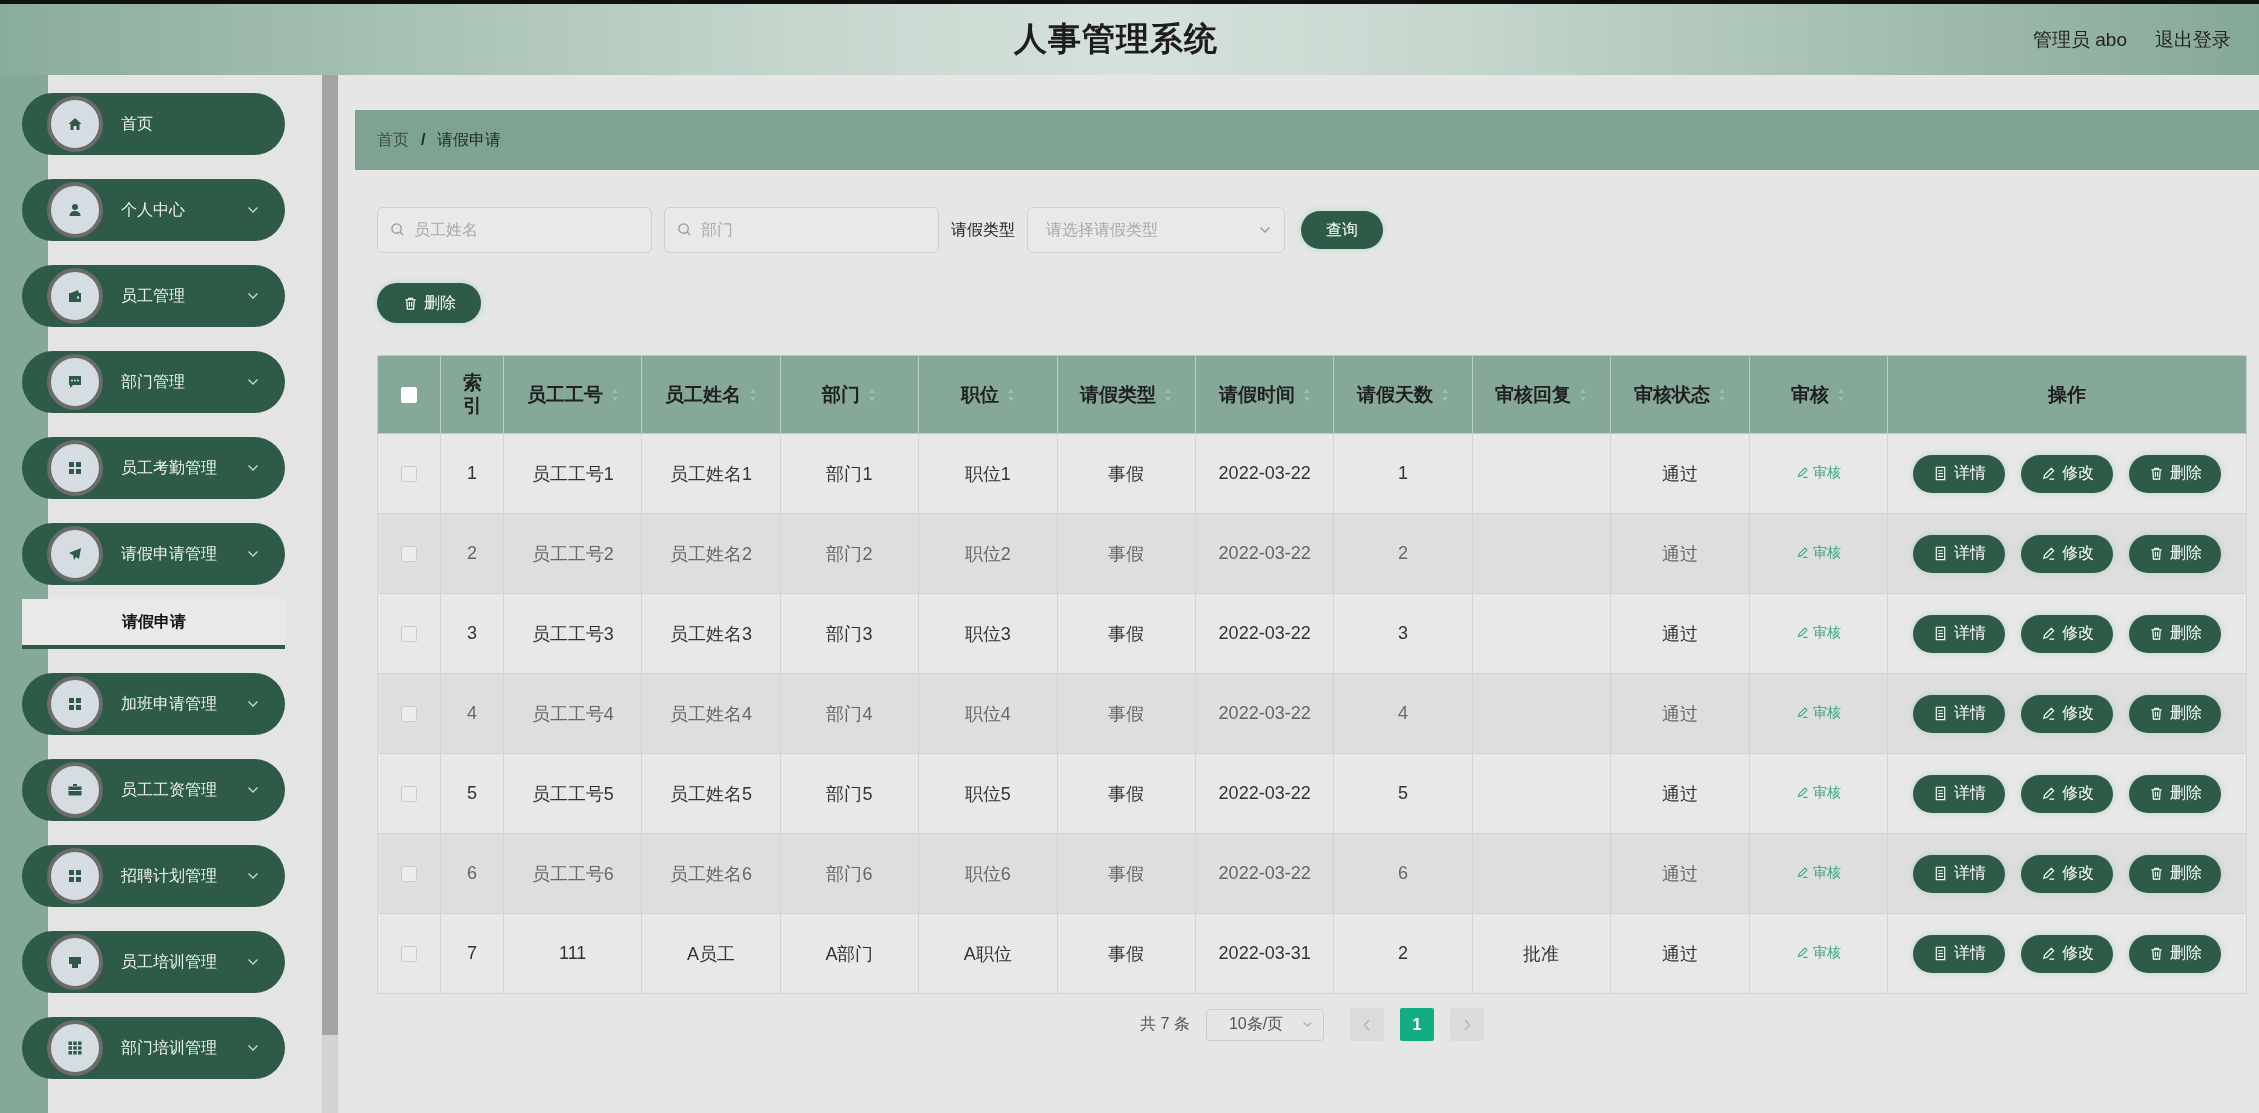  I want to click on column-header: 员工工号, so click(572, 394).